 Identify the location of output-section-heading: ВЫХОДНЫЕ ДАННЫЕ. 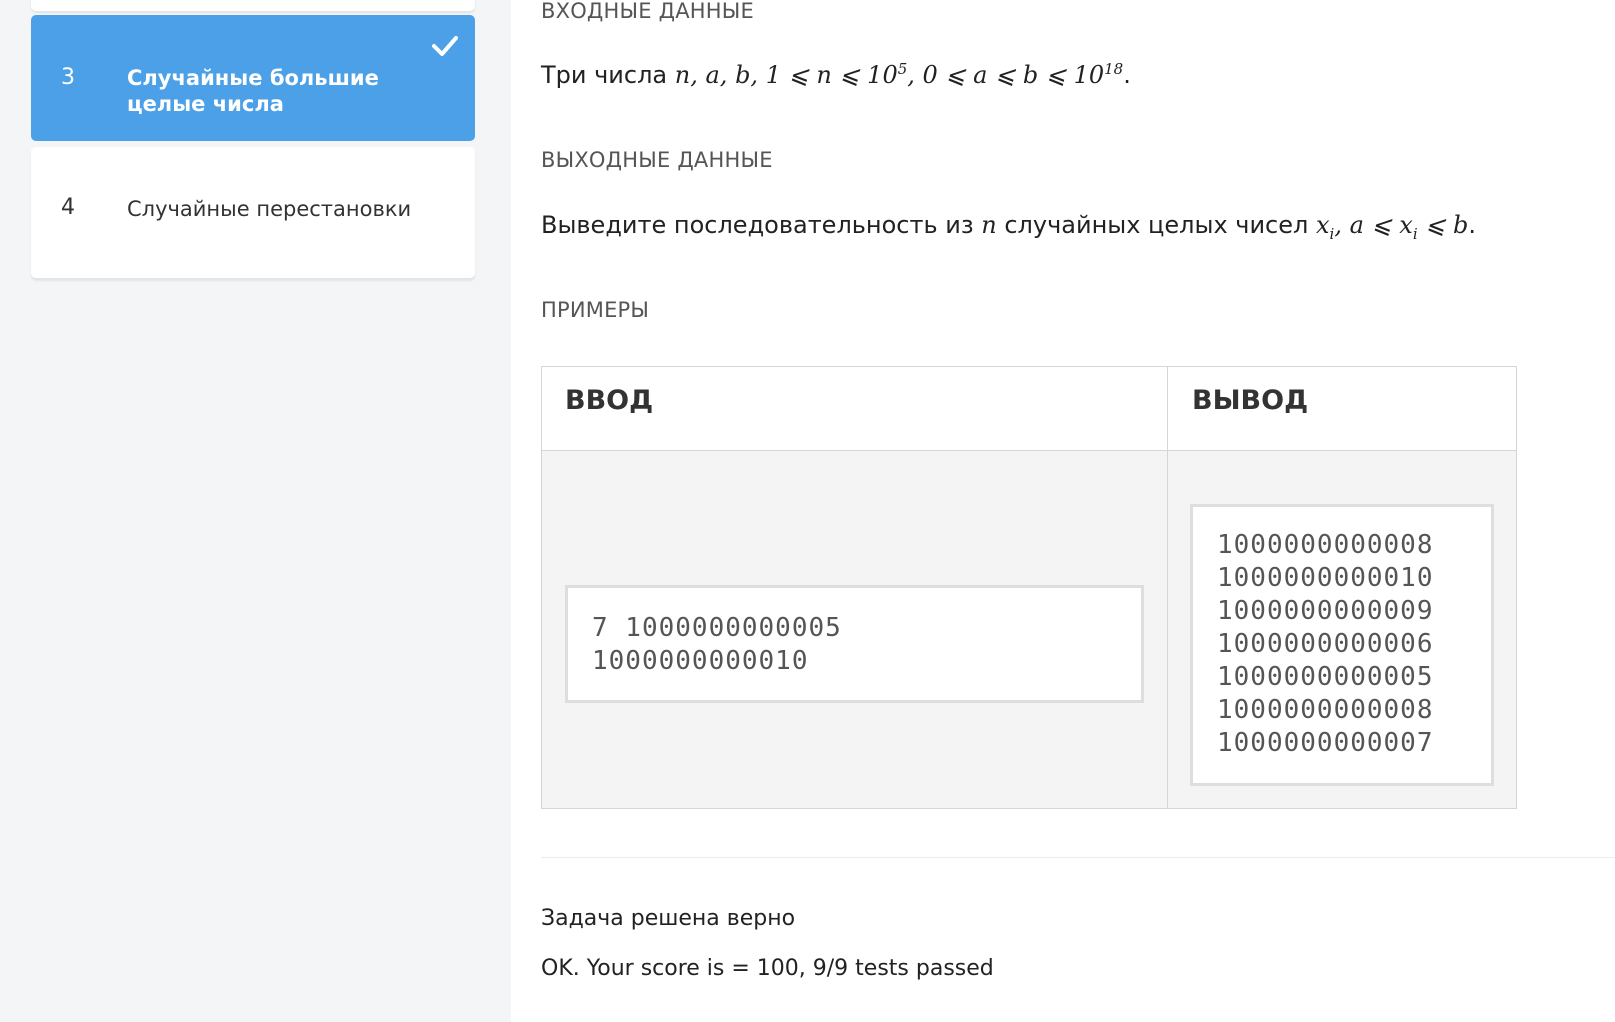
(657, 160).